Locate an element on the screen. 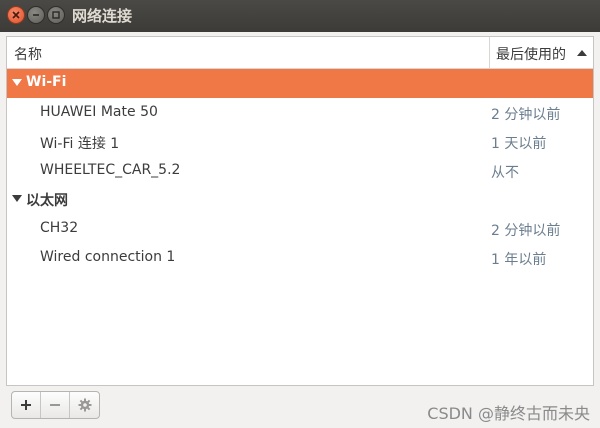 The width and height of the screenshot is (600, 428). minus-icon is located at coordinates (55, 405).